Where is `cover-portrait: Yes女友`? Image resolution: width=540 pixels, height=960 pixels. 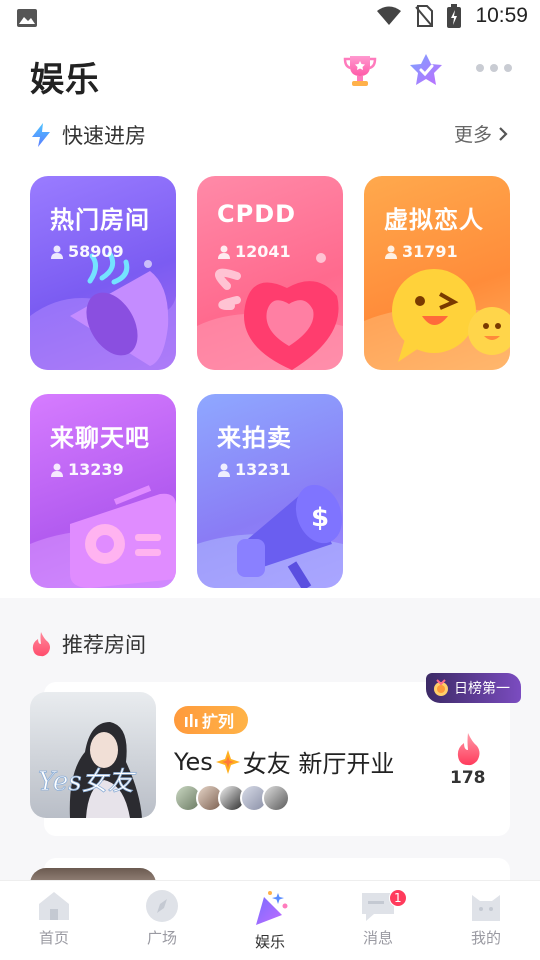
cover-portrait: Yes女友 is located at coordinates (93, 755).